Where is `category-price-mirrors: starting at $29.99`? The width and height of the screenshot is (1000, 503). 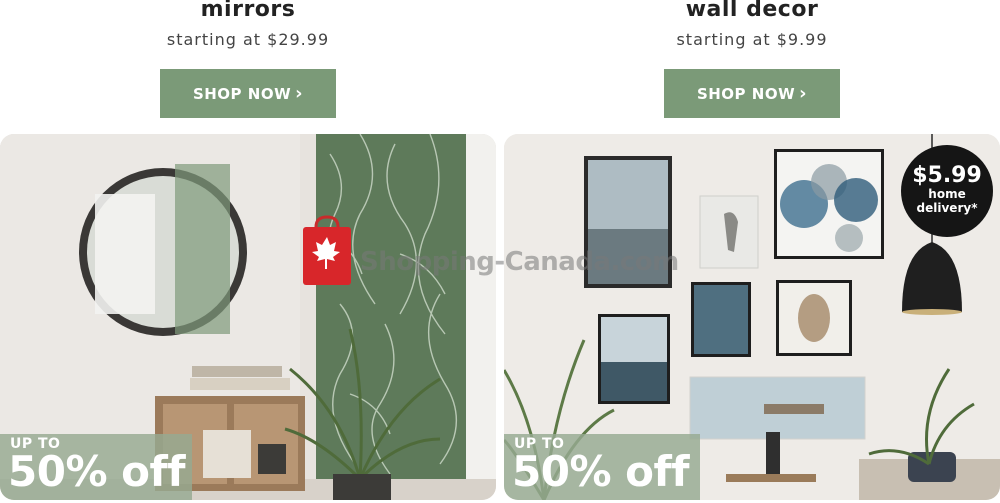 category-price-mirrors: starting at $29.99 is located at coordinates (248, 39).